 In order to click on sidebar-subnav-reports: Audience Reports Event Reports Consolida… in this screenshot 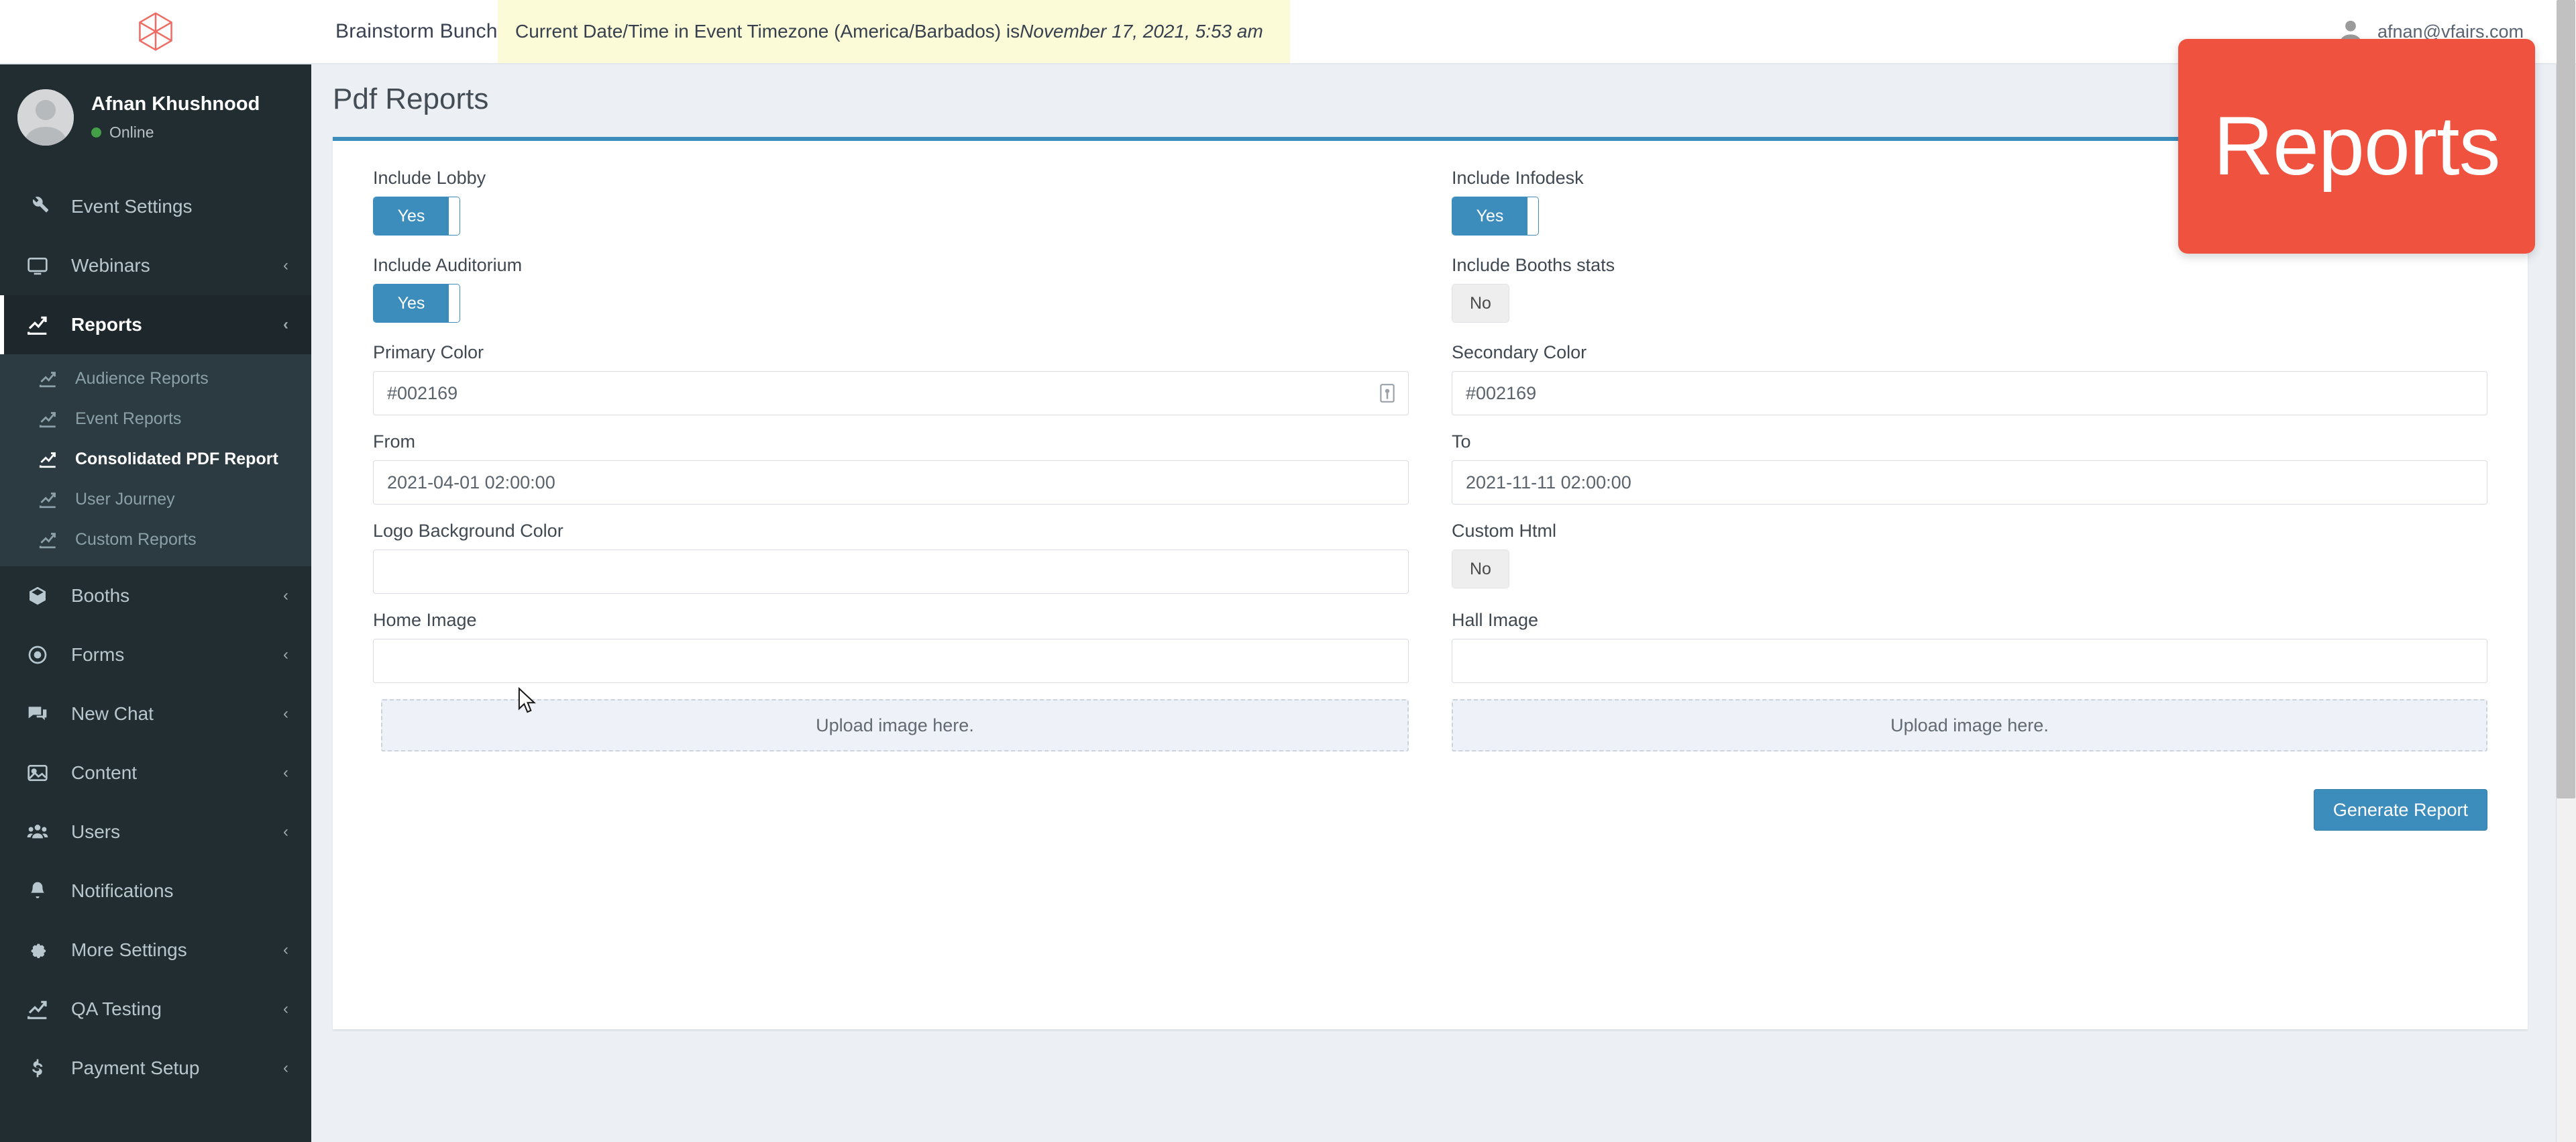, I will do `click(155, 460)`.